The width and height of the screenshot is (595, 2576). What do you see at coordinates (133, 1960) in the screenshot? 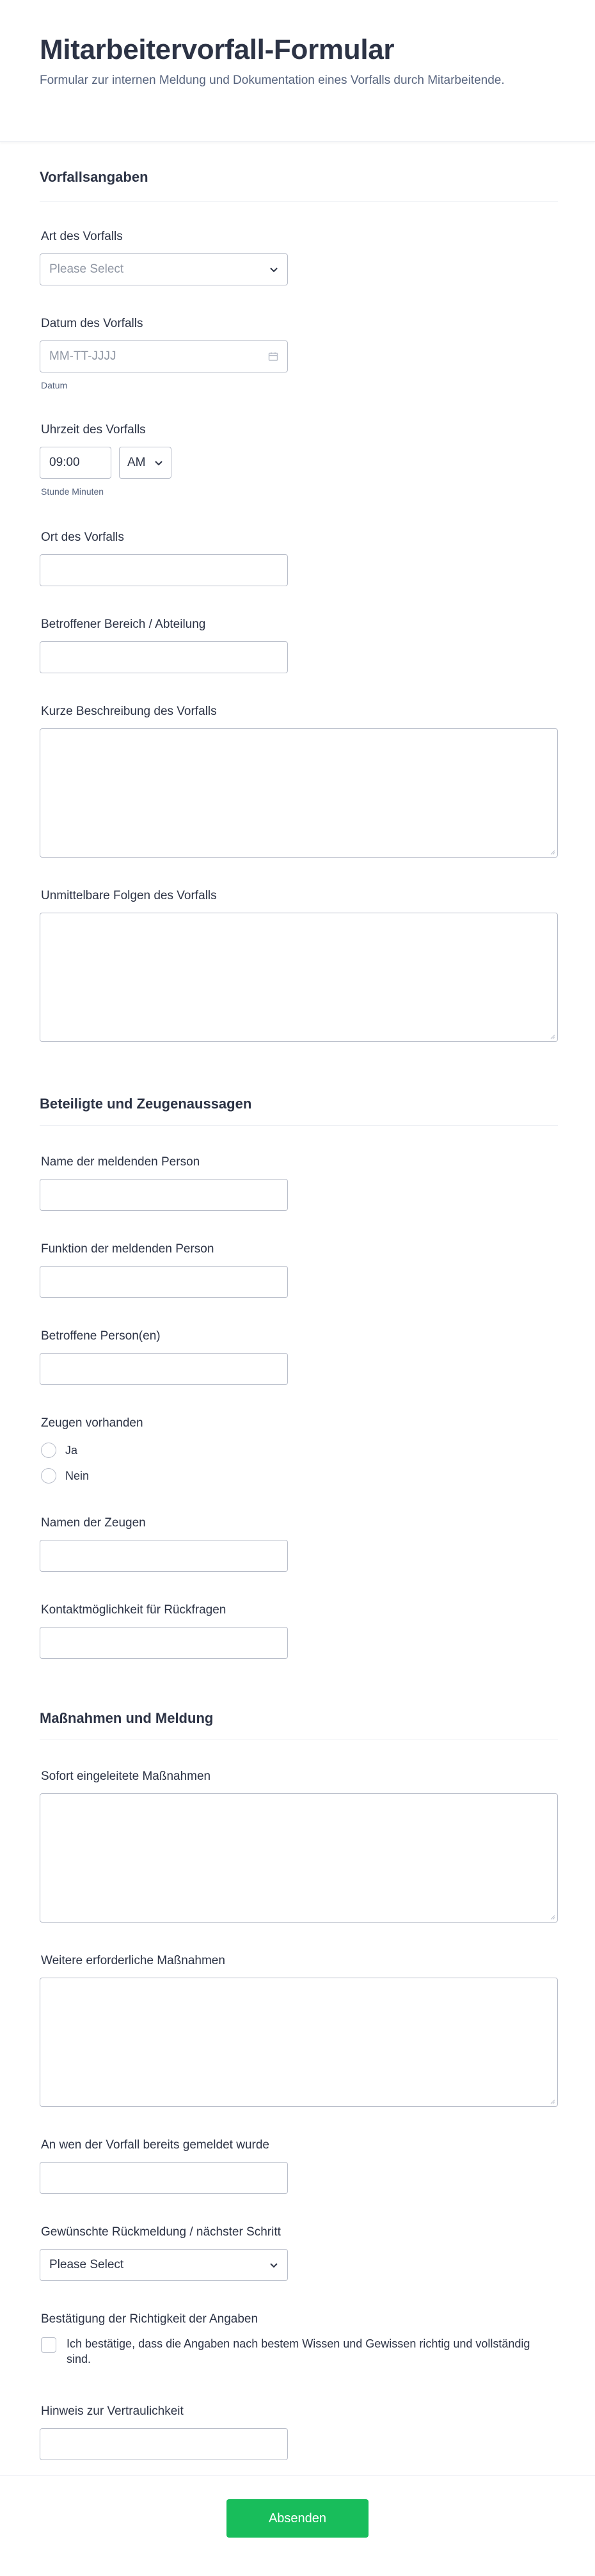
I see `field-label: Weitere erforderliche Maßnahmen` at bounding box center [133, 1960].